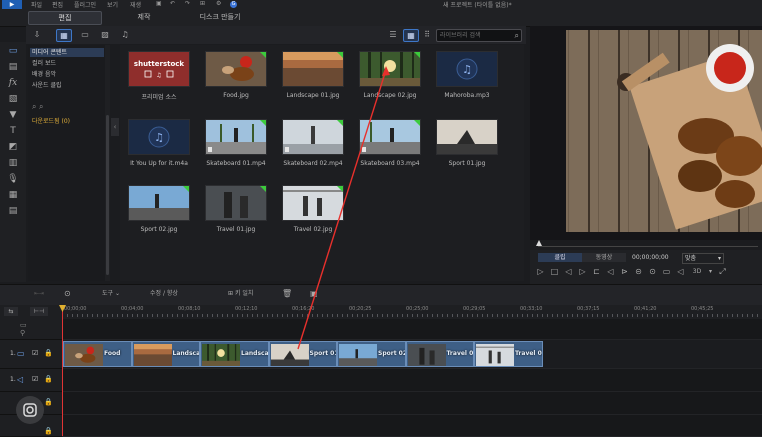 The image size is (762, 437). I want to click on lens-overlay-button, so click(30, 410).